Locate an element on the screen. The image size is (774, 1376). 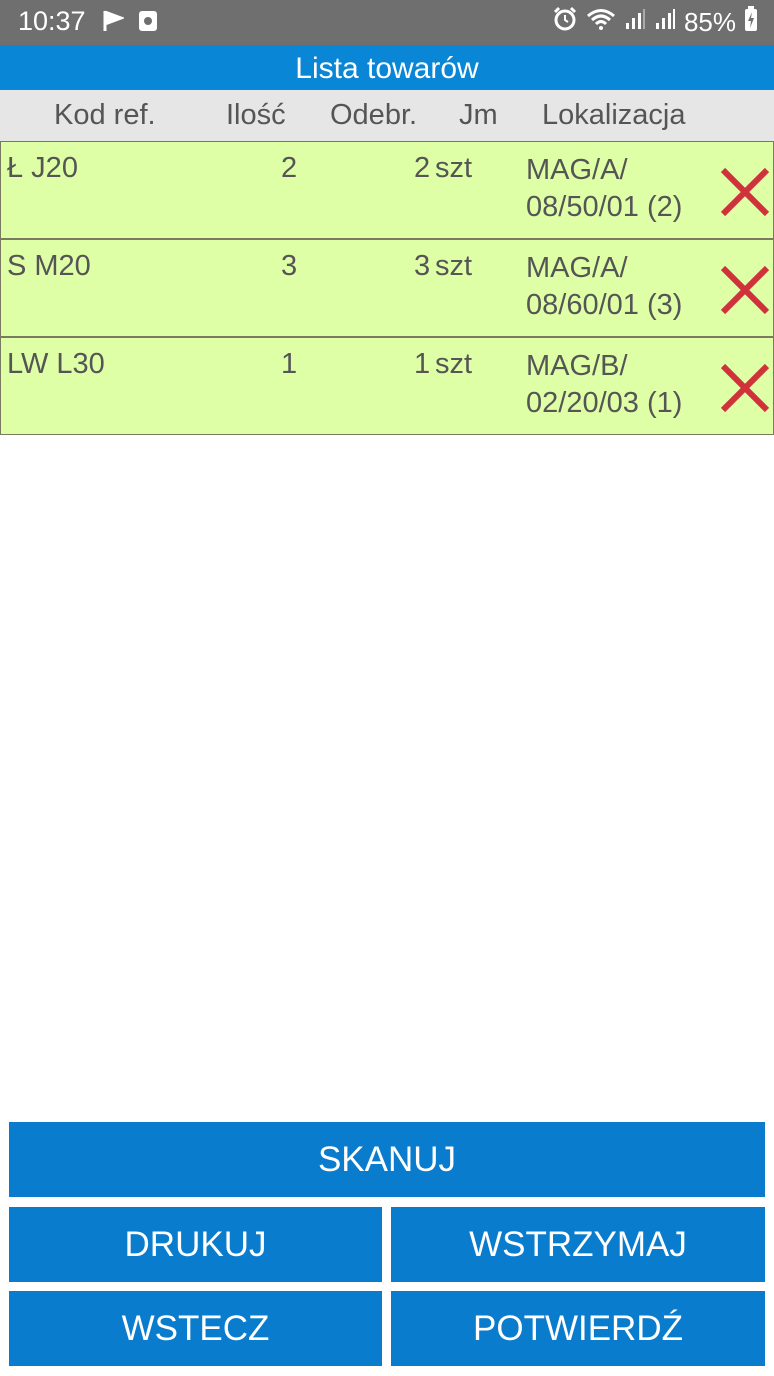
wifi-icon is located at coordinates (601, 22).